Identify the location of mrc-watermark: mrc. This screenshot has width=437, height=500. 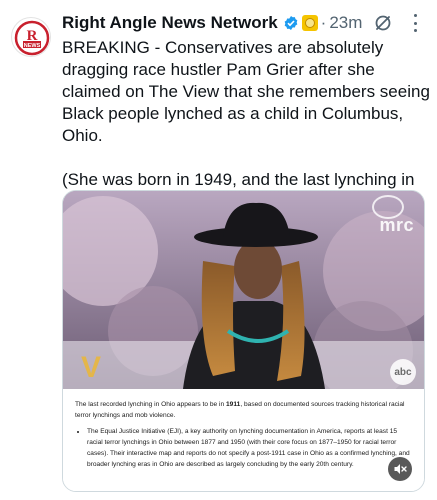
(396, 225).